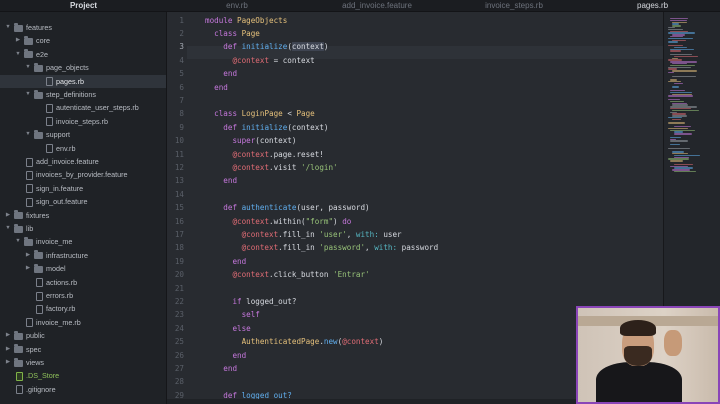 The width and height of the screenshot is (720, 404). Describe the element at coordinates (67, 68) in the screenshot. I see `tree-item-label: page_objects` at that location.